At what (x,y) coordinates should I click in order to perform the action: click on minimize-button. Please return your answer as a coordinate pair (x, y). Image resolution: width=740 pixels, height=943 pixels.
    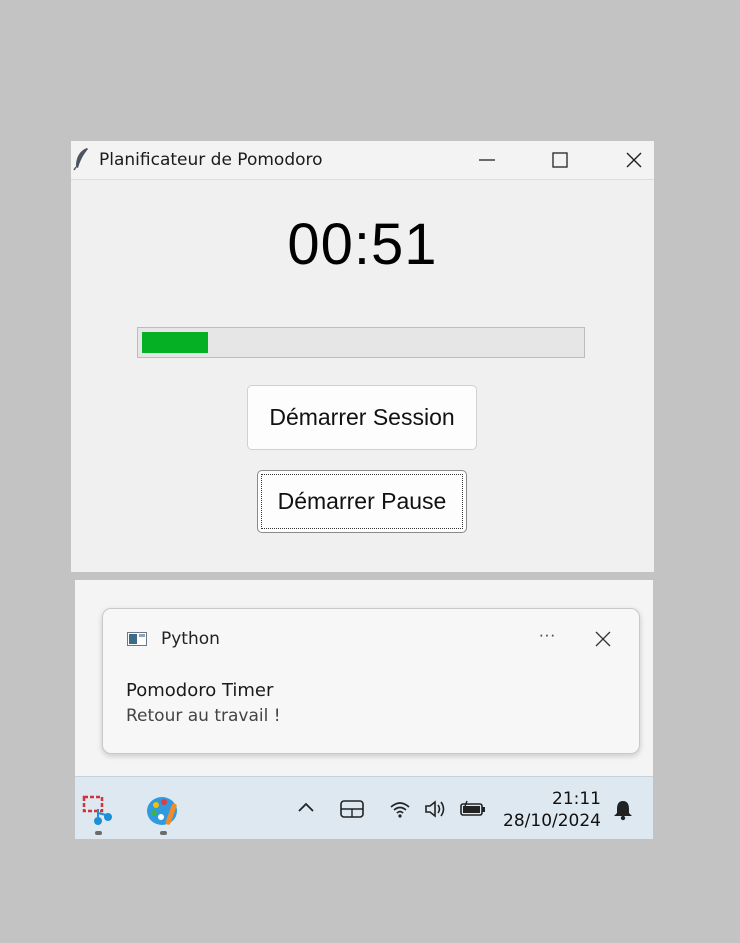
    Looking at the image, I should click on (487, 160).